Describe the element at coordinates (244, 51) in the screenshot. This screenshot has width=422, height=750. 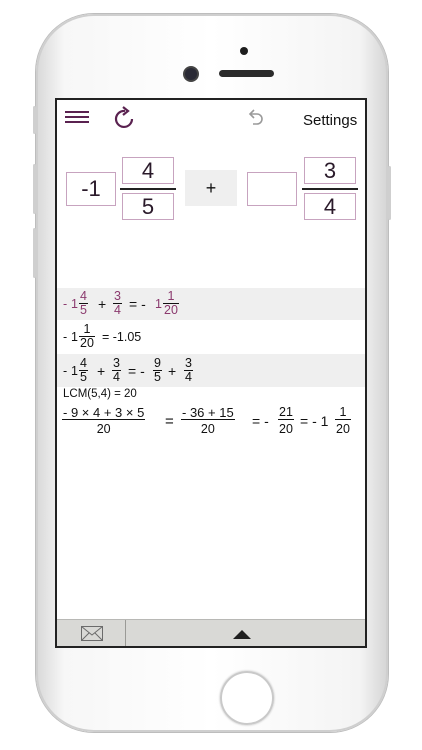
I see `proximity-sensor` at that location.